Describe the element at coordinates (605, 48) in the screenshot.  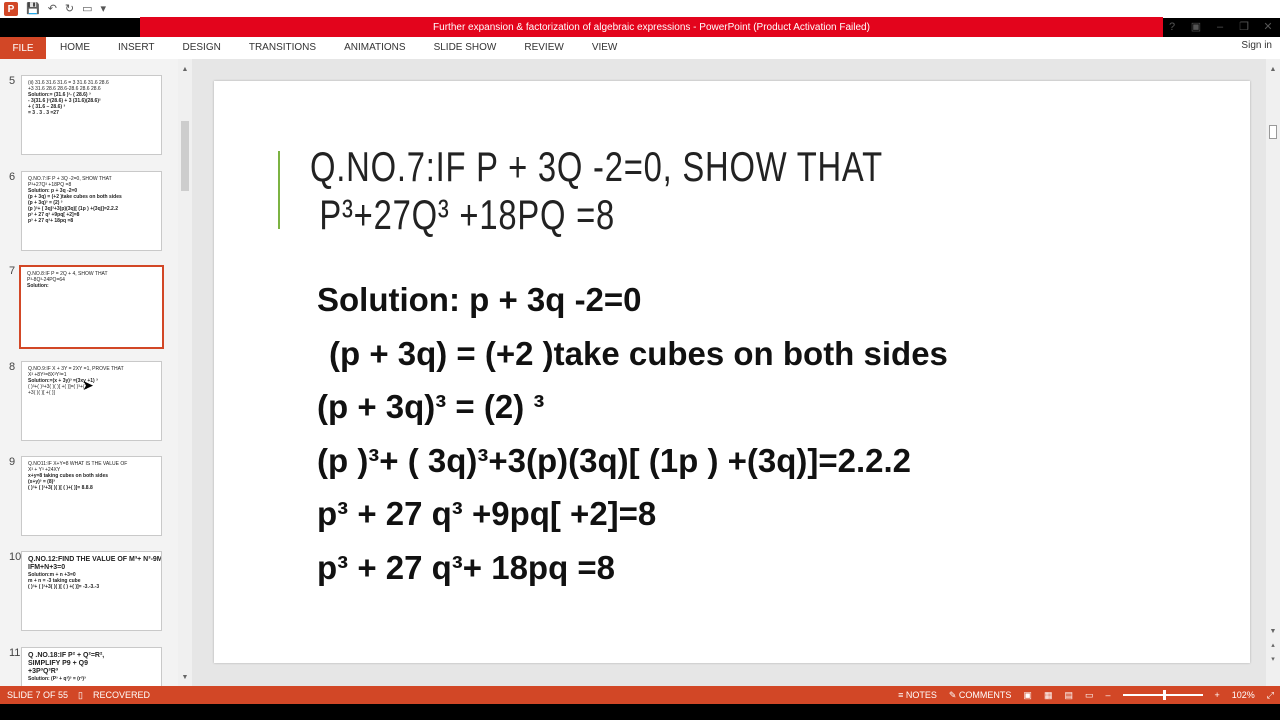
I see `tab-view: VIEW` at that location.